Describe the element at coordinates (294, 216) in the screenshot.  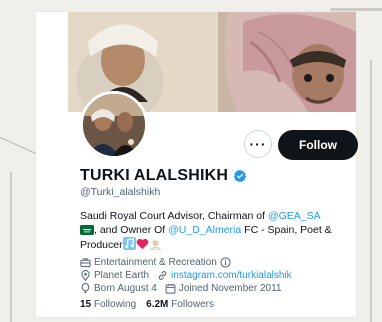
I see `mention-gea-link: @GEA_SA` at that location.